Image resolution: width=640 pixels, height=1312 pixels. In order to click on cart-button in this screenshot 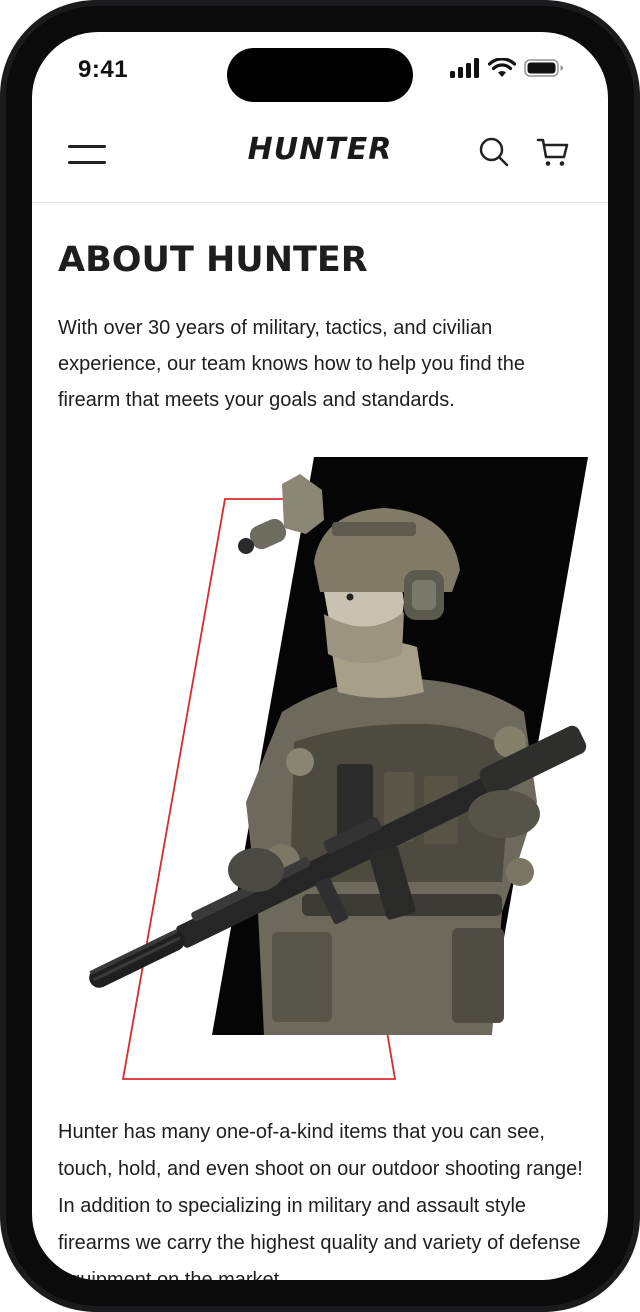, I will do `click(553, 152)`.